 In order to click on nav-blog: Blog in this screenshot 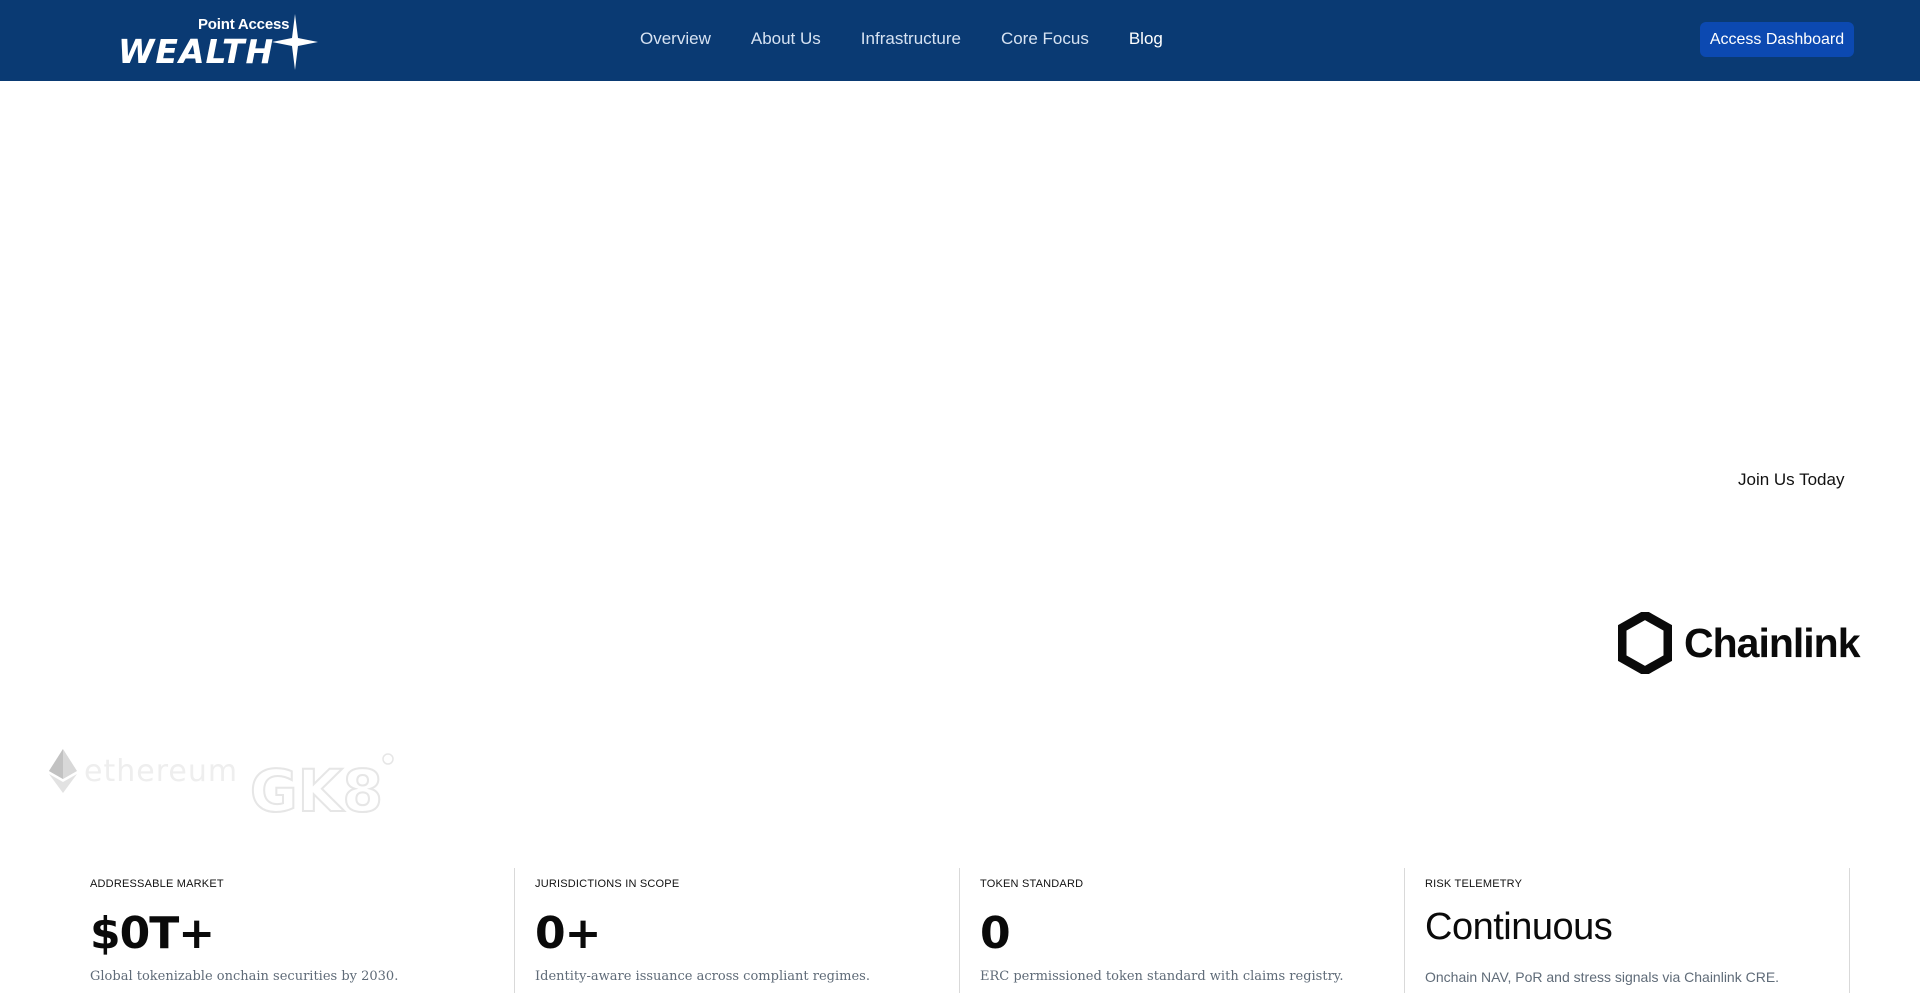, I will do `click(1146, 39)`.